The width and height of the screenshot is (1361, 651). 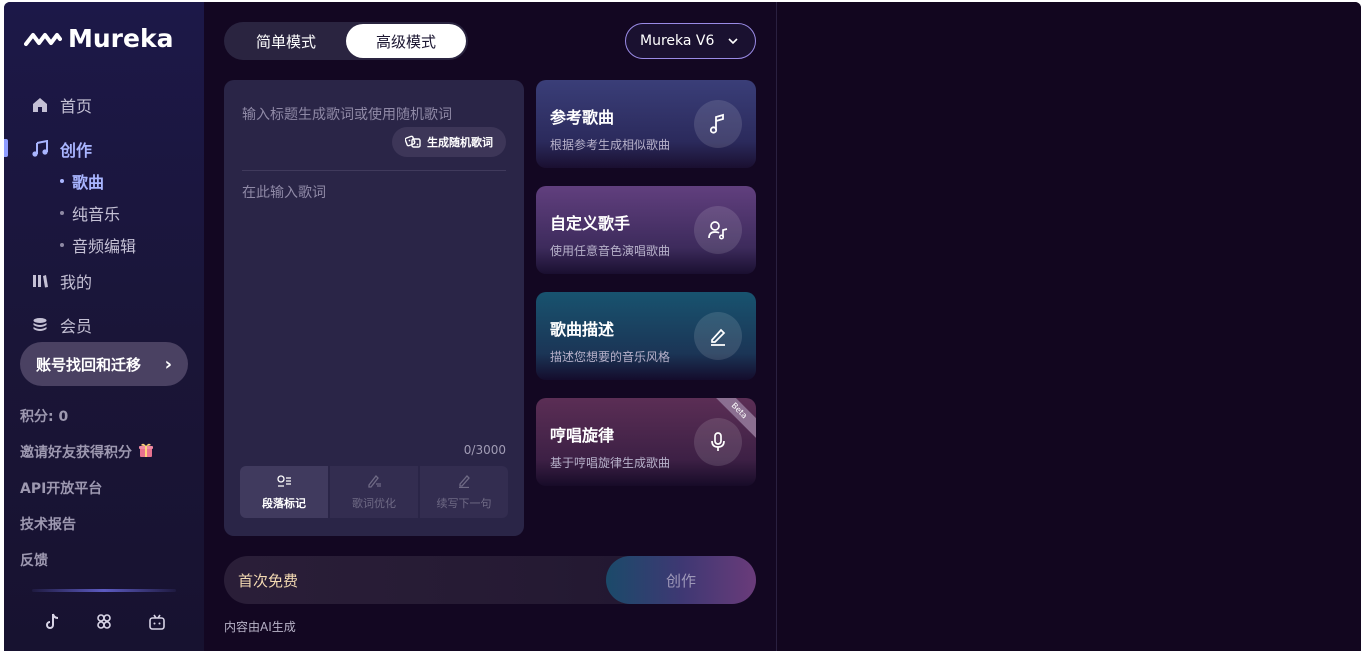 What do you see at coordinates (76, 326) in the screenshot?
I see `sidebar-item-label: 会员` at bounding box center [76, 326].